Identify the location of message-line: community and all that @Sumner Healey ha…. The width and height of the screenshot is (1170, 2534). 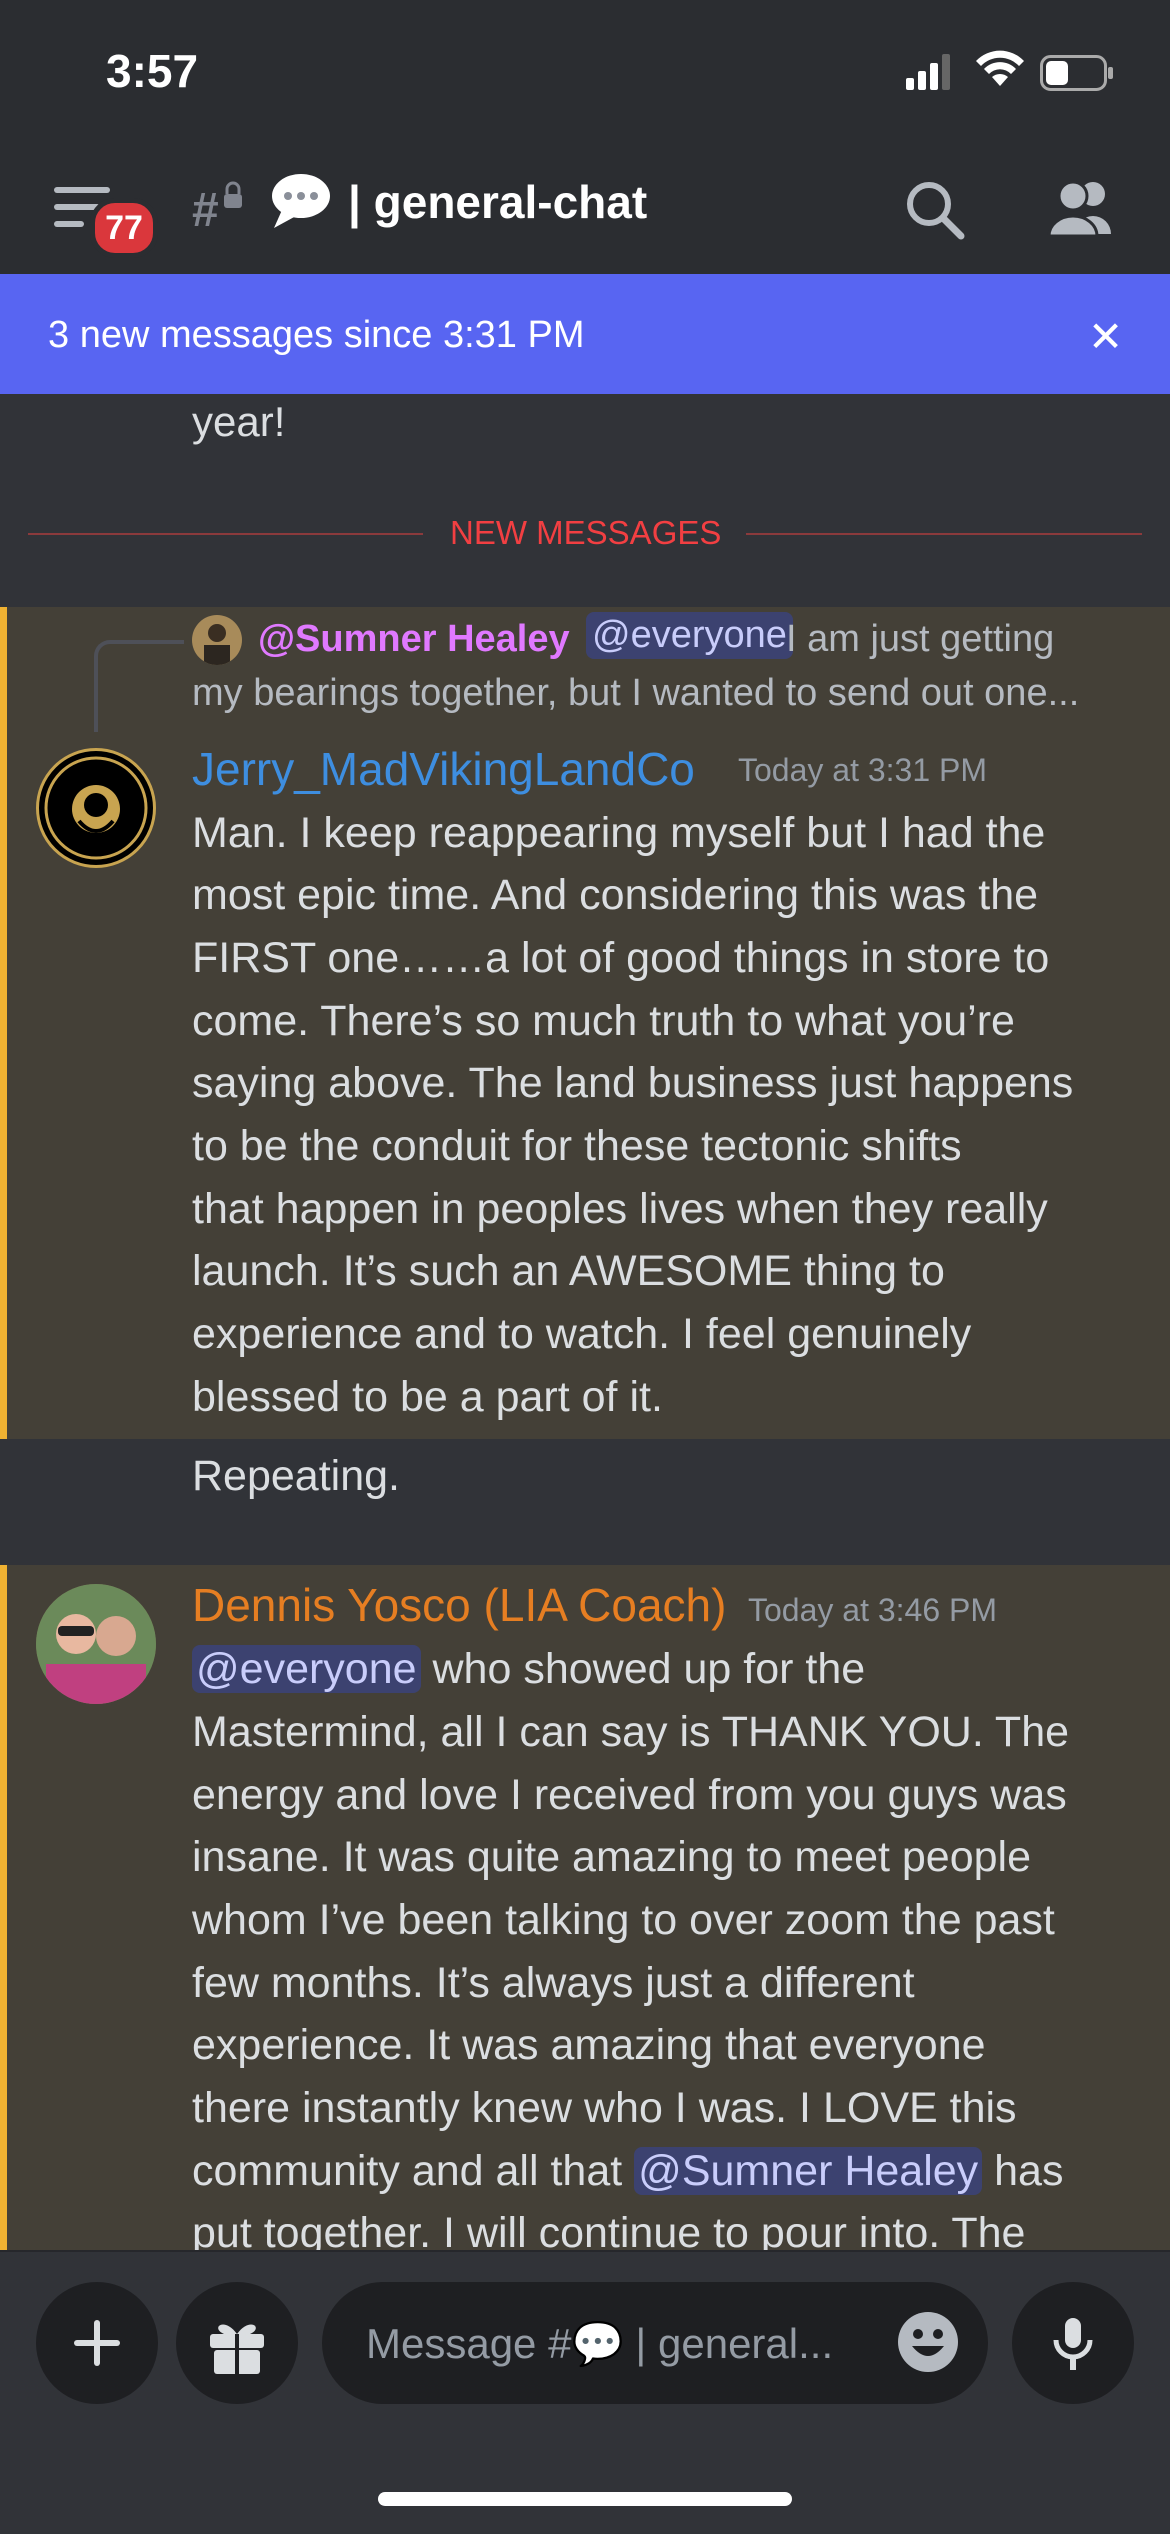
(628, 2171).